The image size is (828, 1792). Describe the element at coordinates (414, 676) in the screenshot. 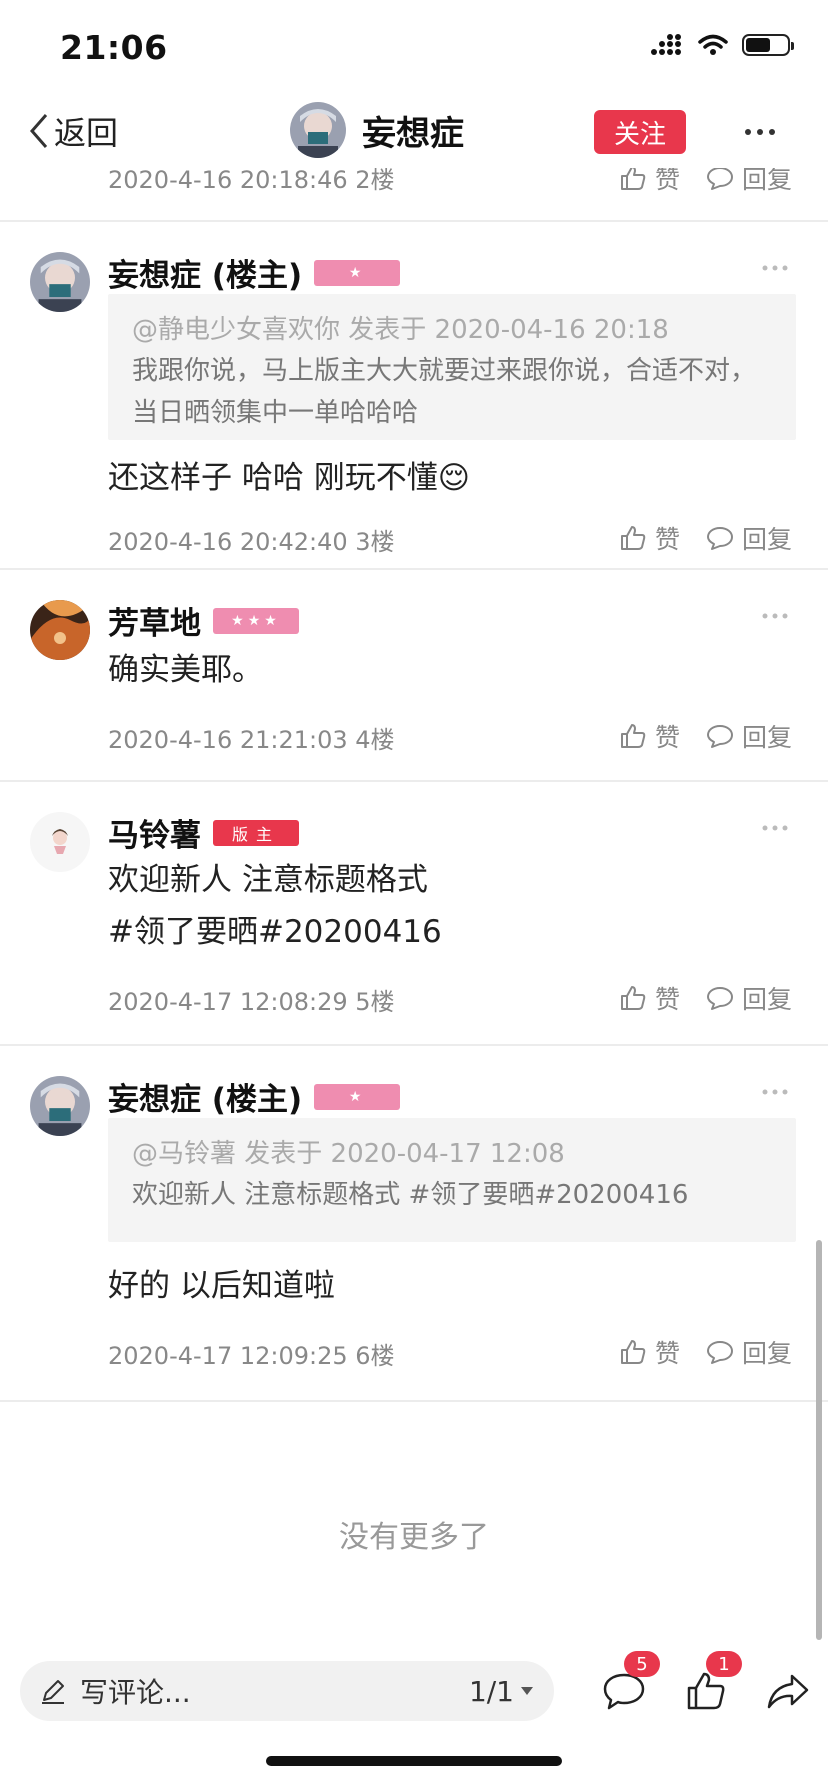

I see `comment-item: 芳草地 ★★★ 确实美耶。 2020-4-16 21:21:03 4楼 赞 回复` at that location.